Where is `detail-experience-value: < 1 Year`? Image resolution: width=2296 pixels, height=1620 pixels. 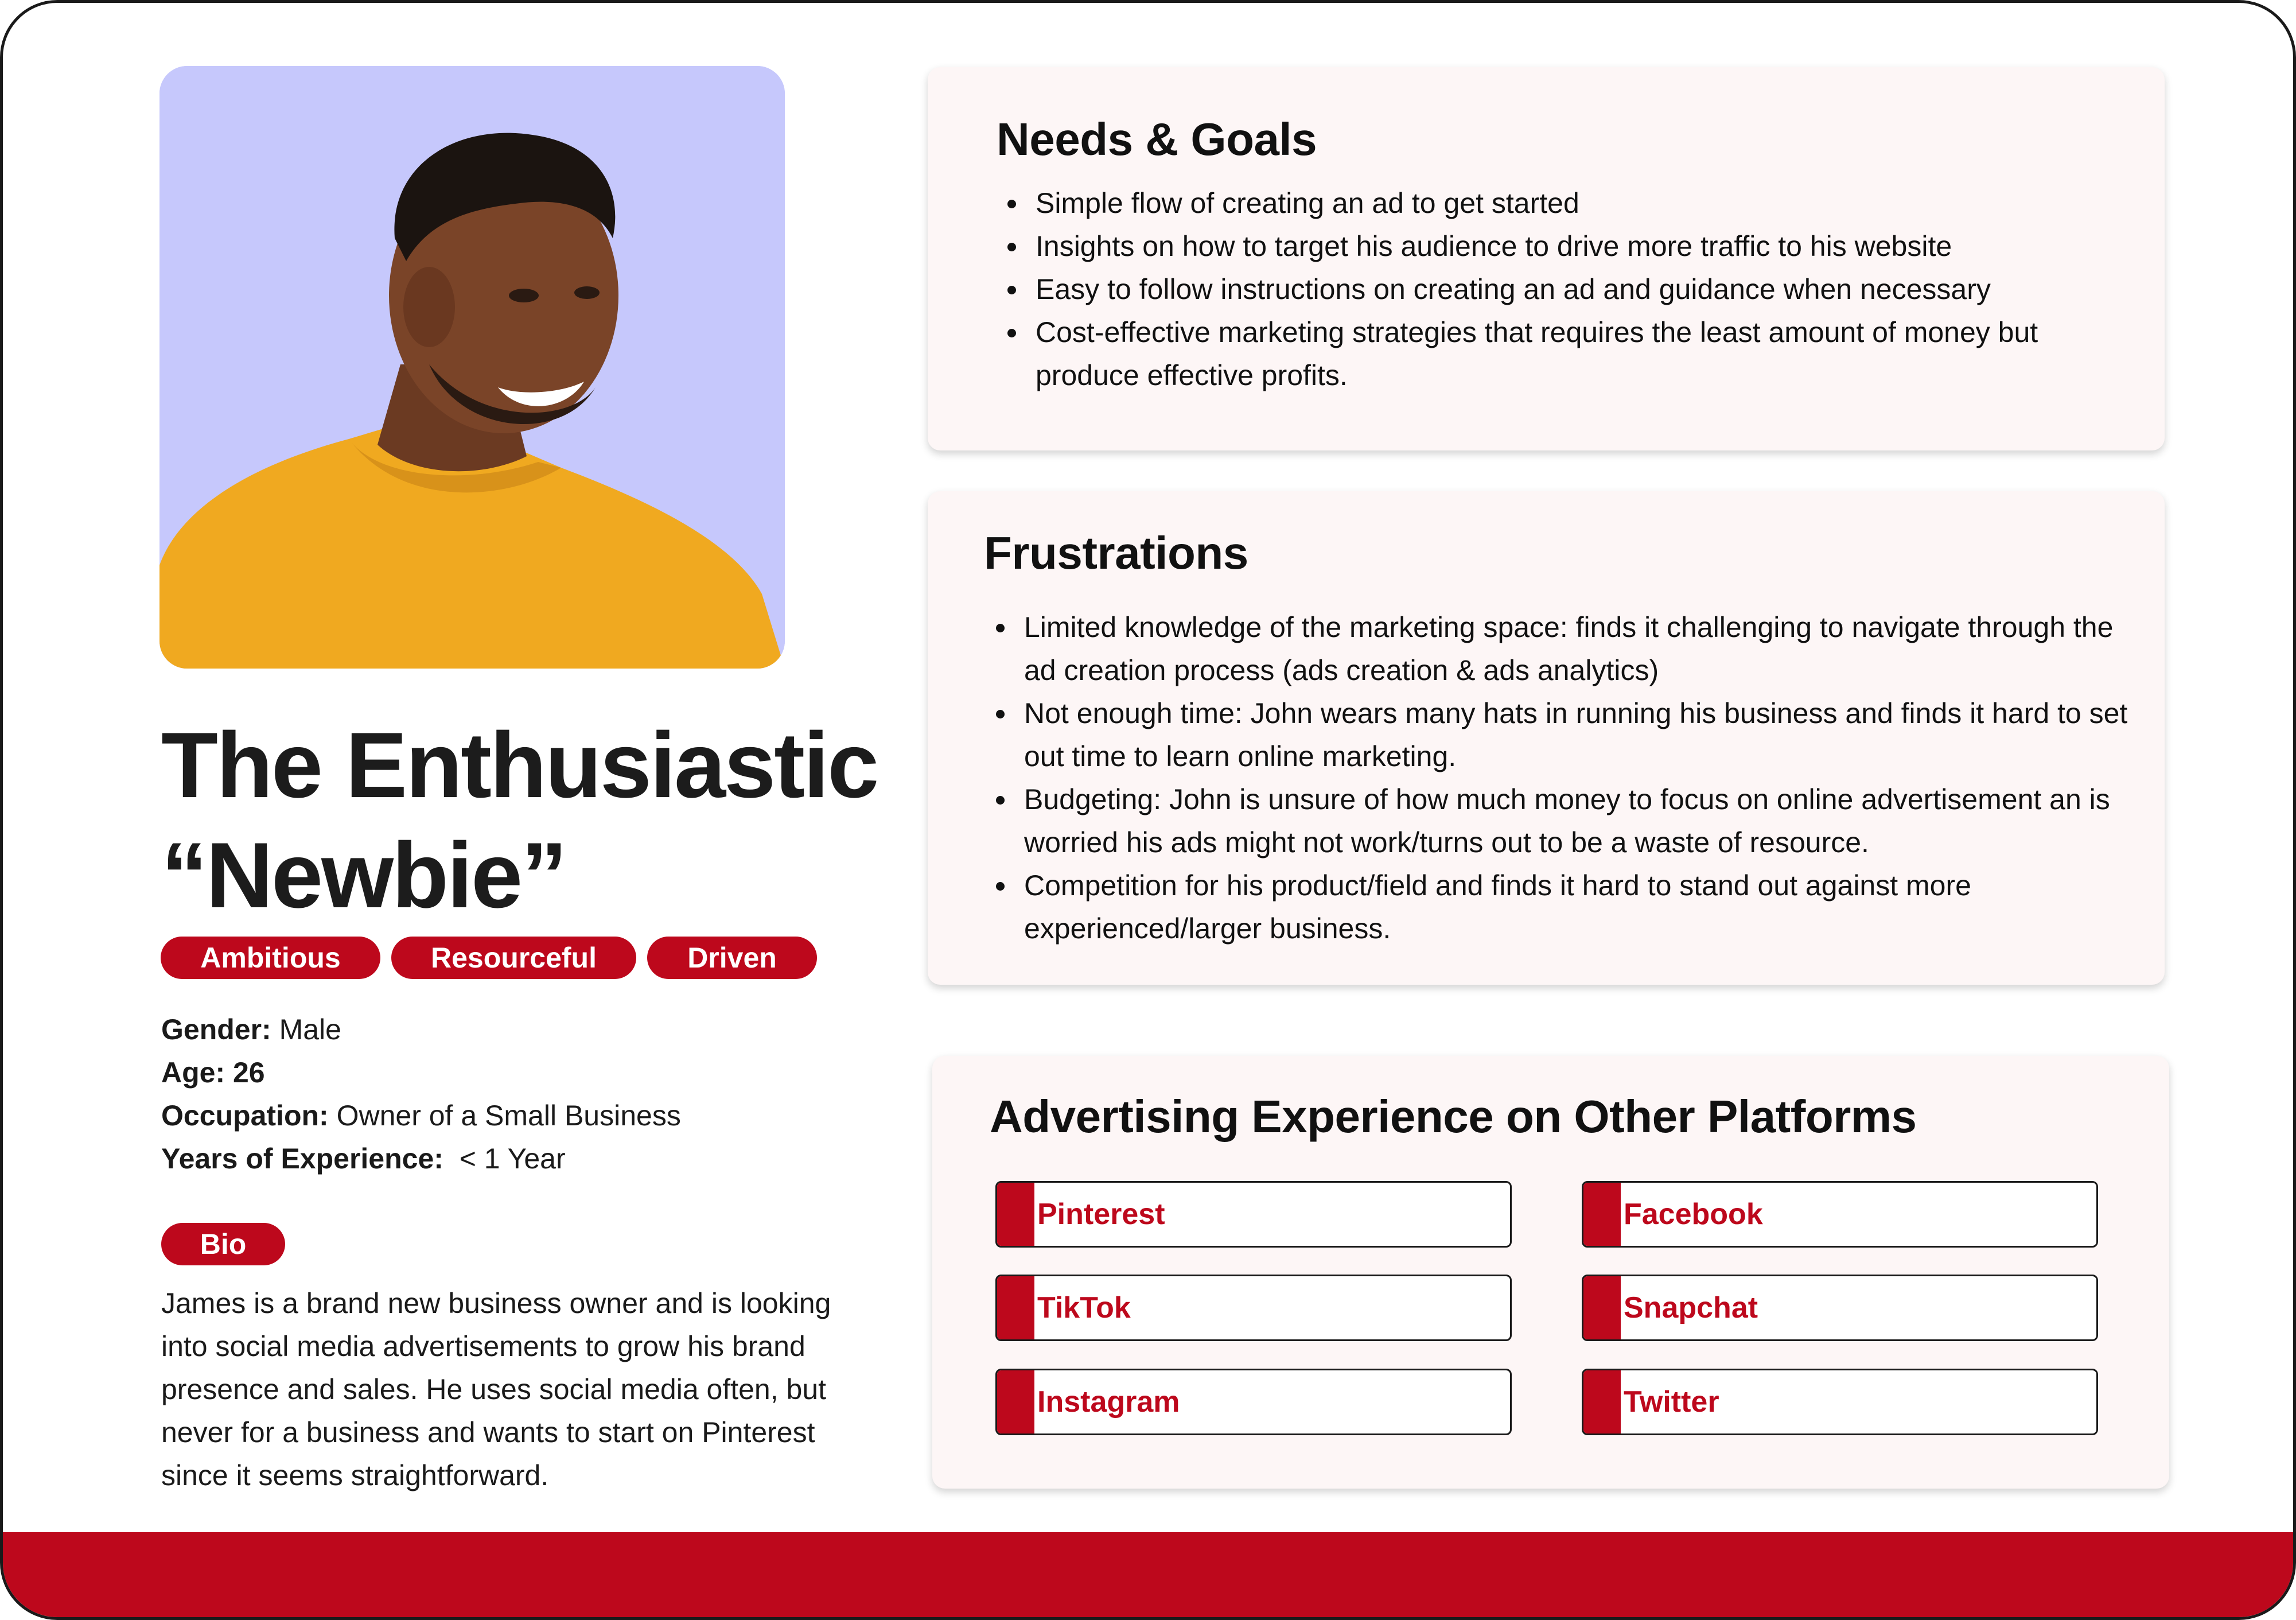
detail-experience-value: < 1 Year is located at coordinates (504, 1159).